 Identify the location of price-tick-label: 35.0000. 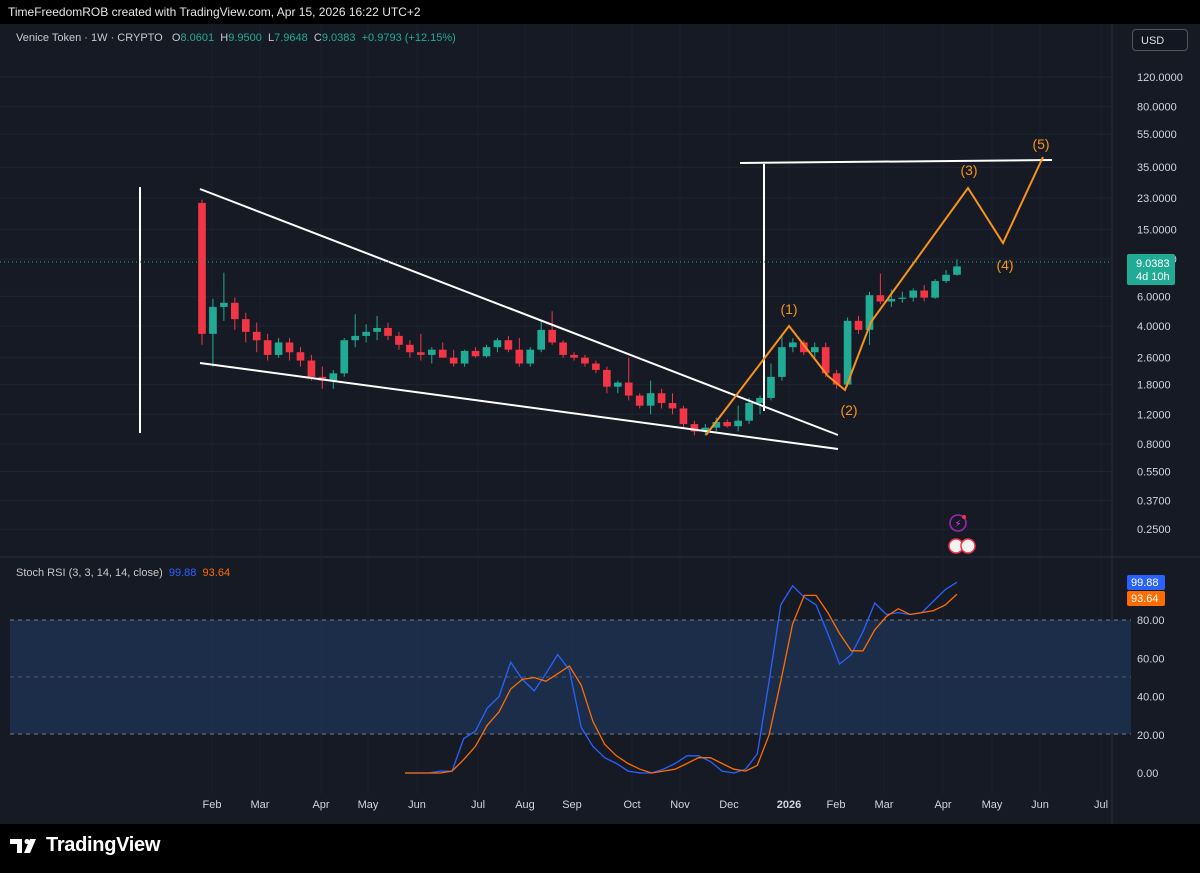
(1157, 168).